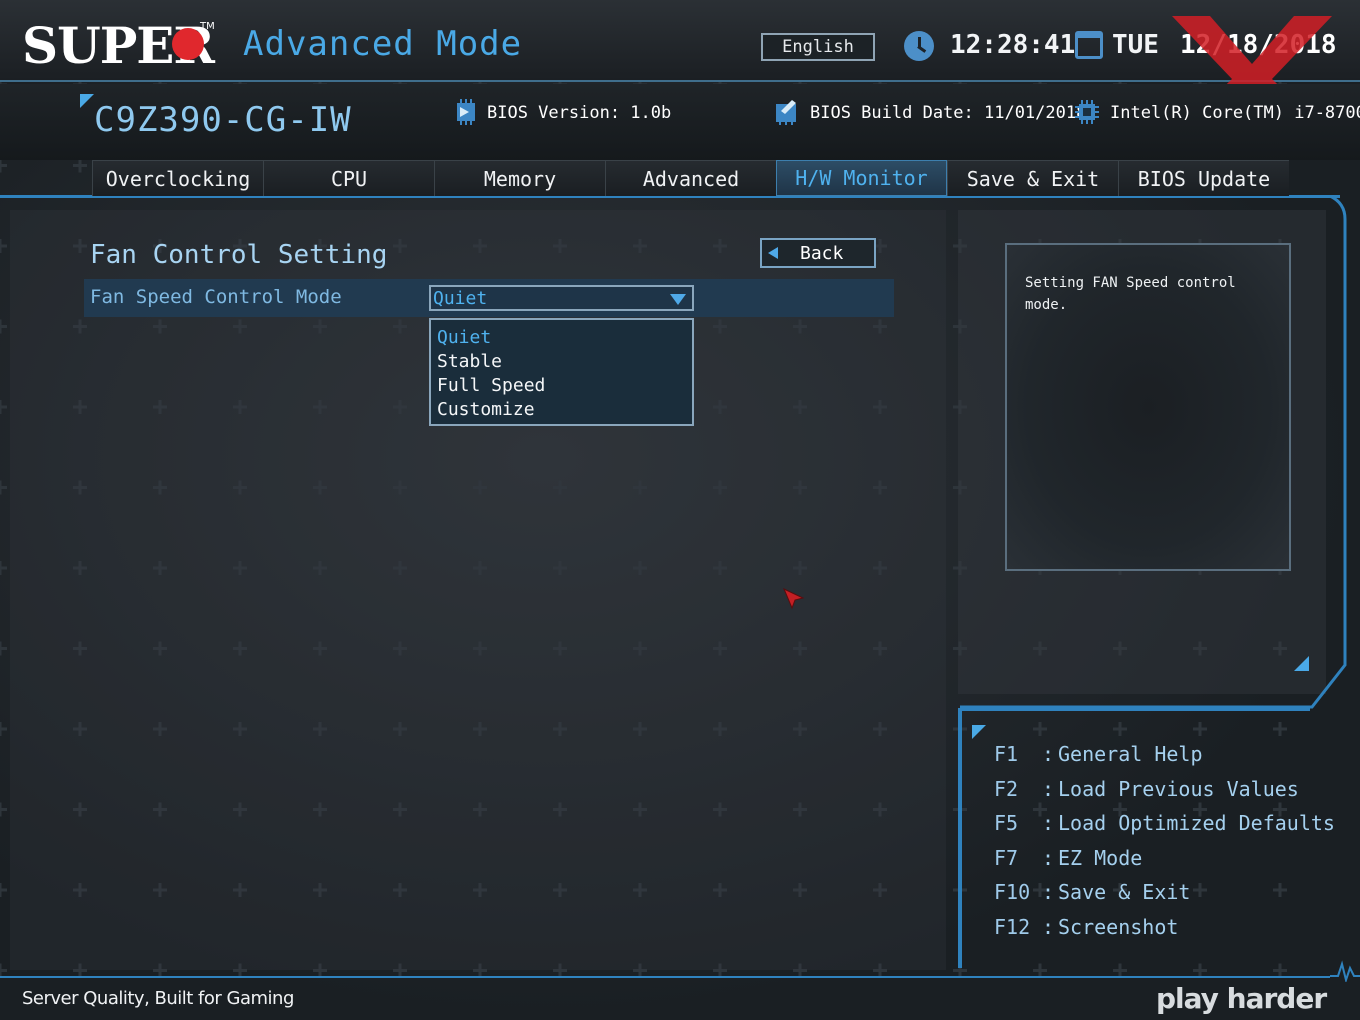 Image resolution: width=1360 pixels, height=1020 pixels. What do you see at coordinates (1089, 45) in the screenshot?
I see `calendar-icon` at bounding box center [1089, 45].